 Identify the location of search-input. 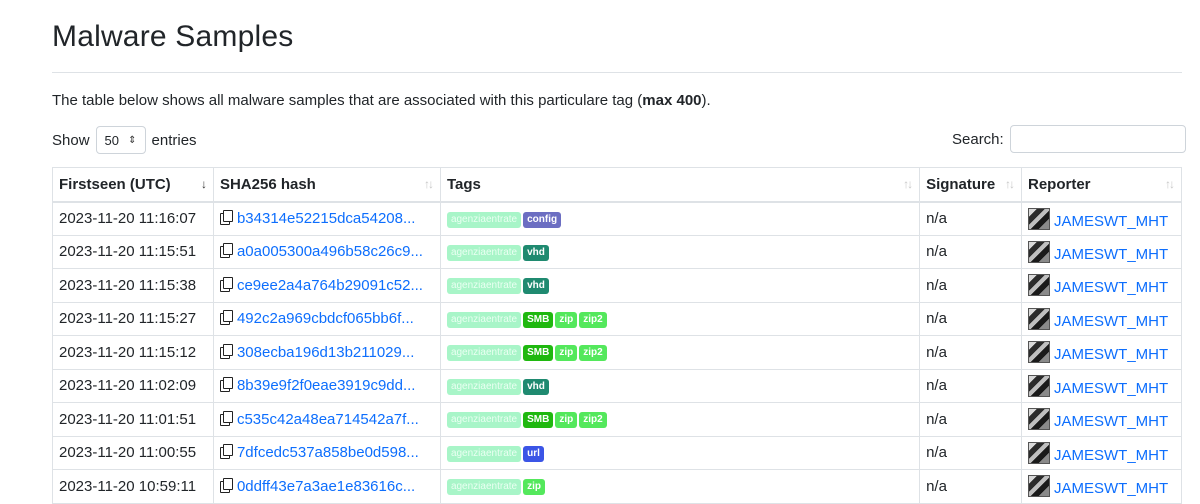
(1097, 139).